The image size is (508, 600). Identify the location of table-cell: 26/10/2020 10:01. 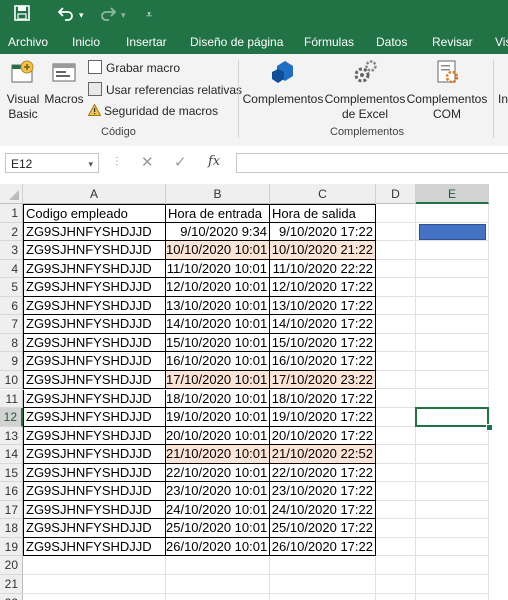
(218, 547).